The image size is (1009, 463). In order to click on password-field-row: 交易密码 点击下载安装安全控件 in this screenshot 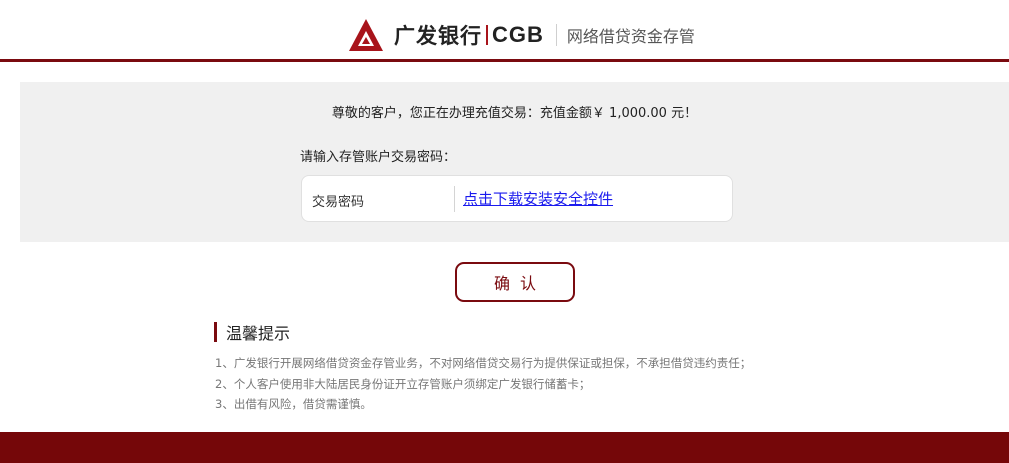, I will do `click(517, 198)`.